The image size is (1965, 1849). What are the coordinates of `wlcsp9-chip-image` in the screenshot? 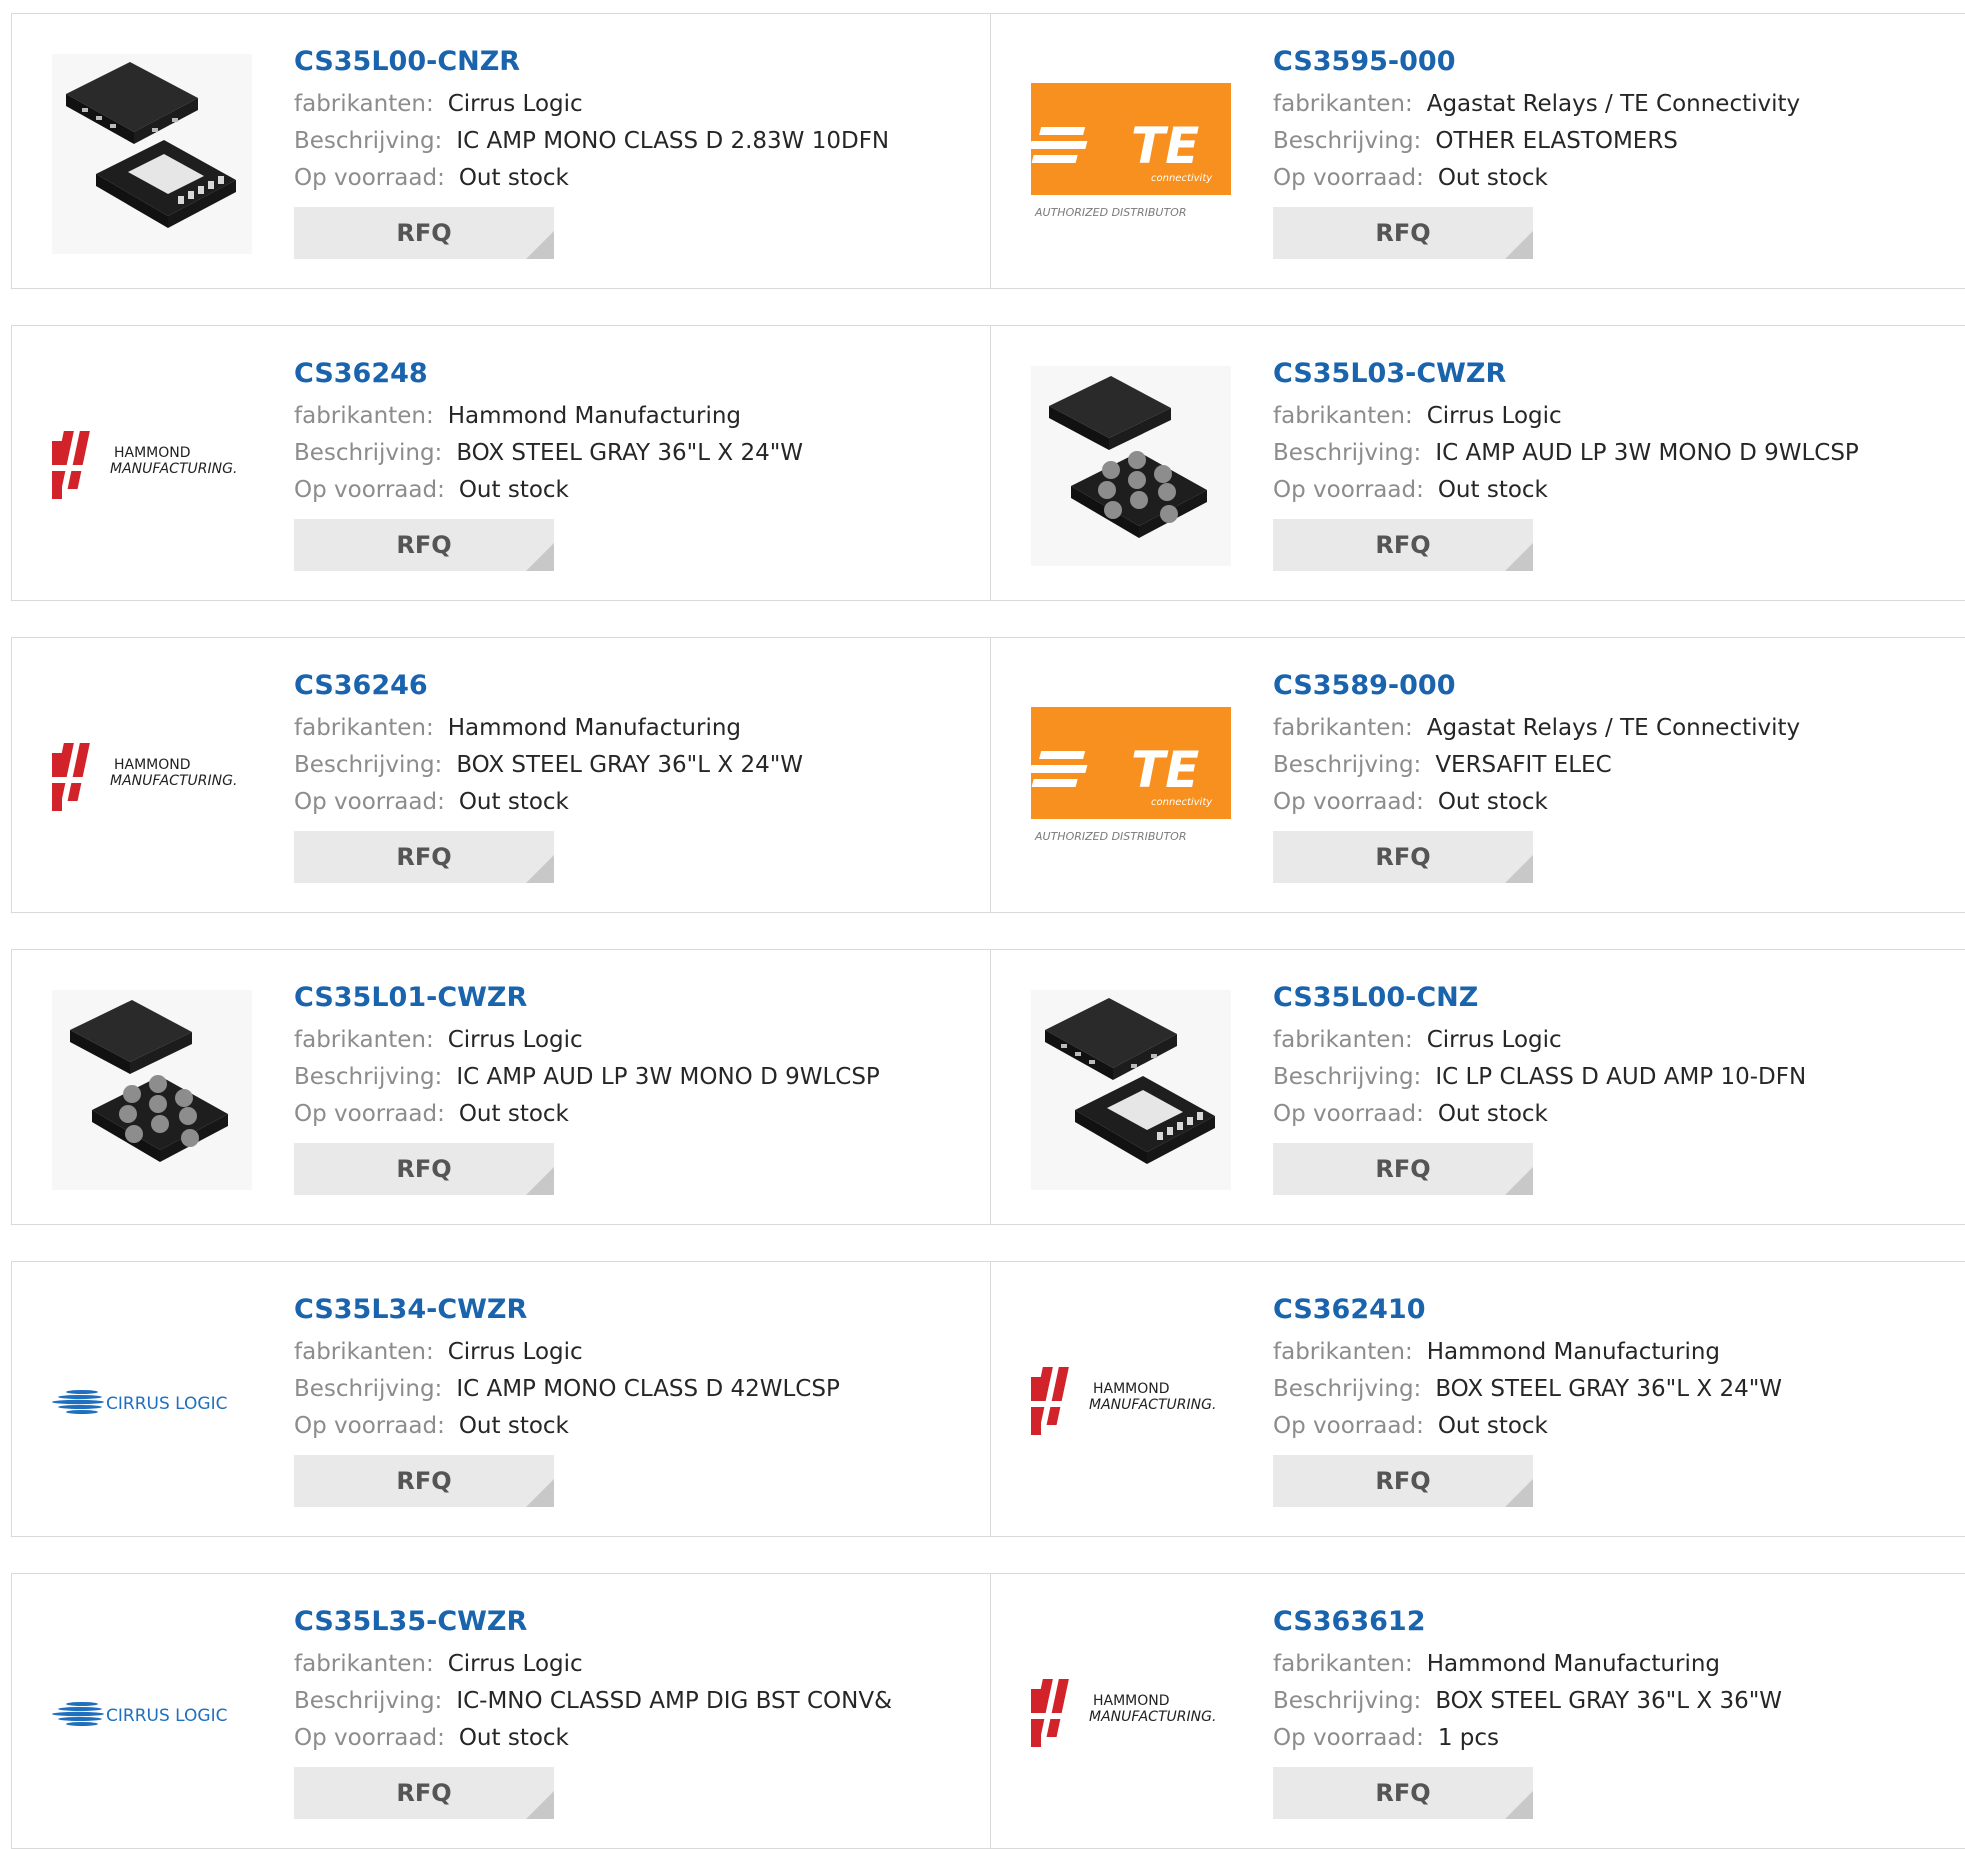 It's located at (152, 1090).